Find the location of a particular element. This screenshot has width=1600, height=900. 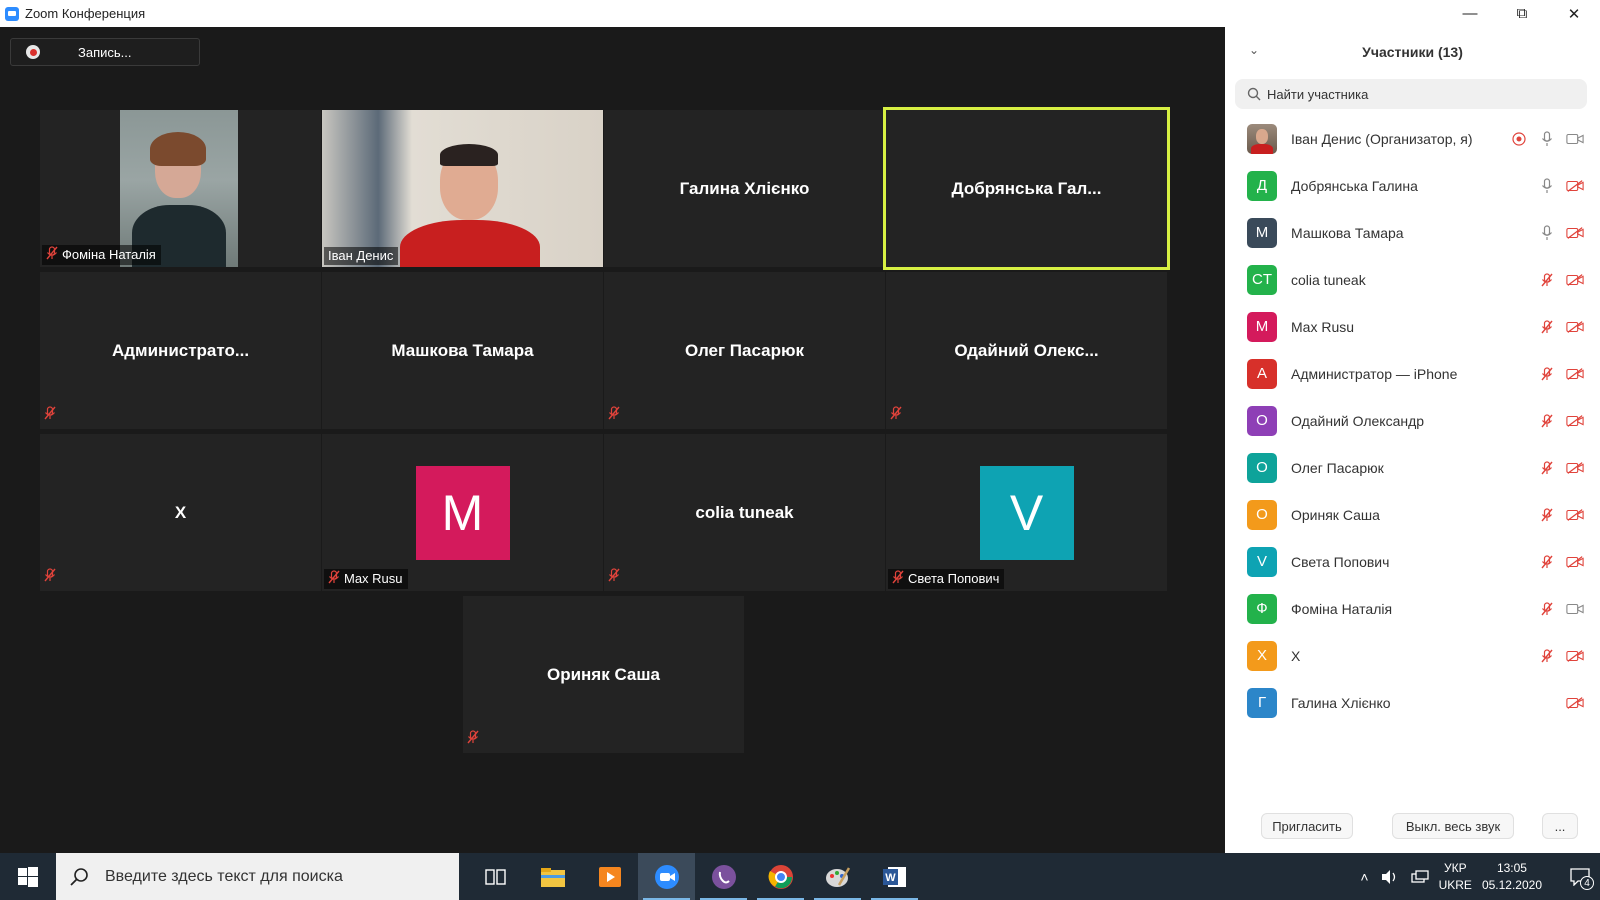

volume-icon is located at coordinates (1390, 877).